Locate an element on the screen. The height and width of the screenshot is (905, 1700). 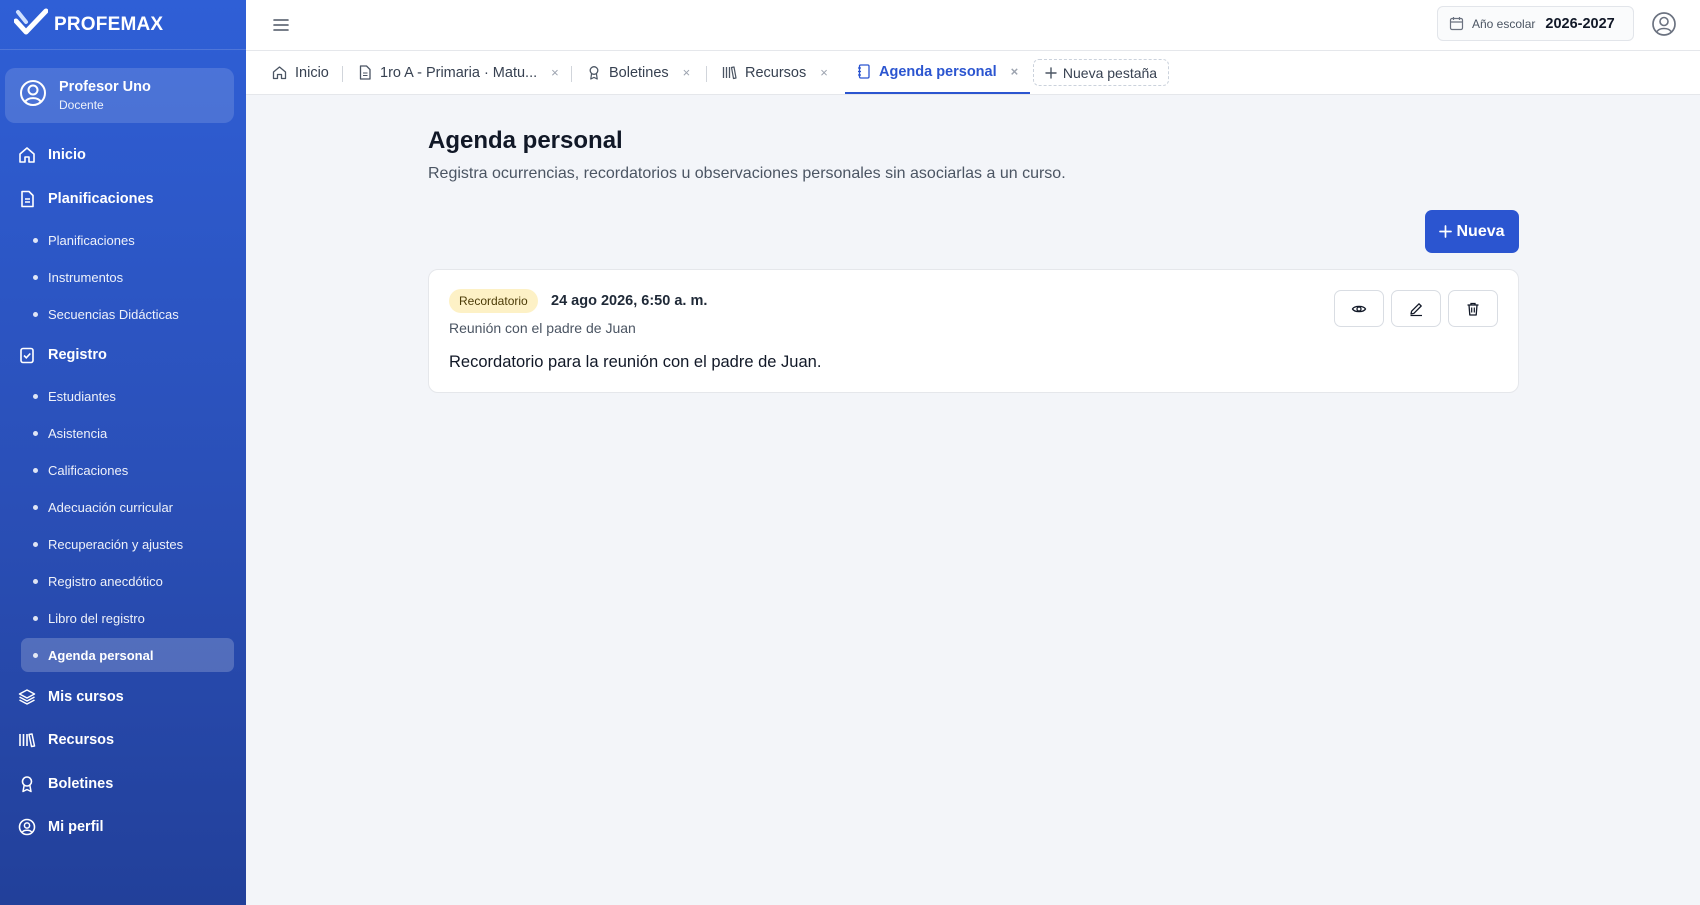
tab-boletines: Boletines × is located at coordinates (638, 72).